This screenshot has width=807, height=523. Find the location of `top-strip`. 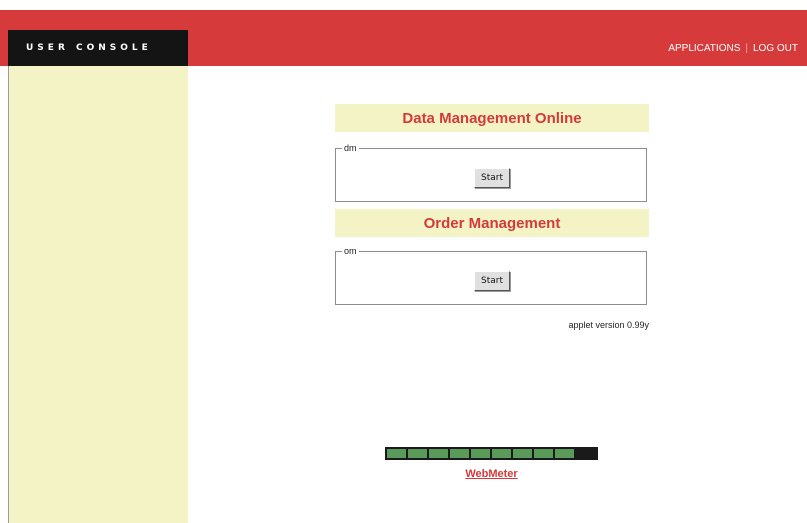

top-strip is located at coordinates (403, 5).